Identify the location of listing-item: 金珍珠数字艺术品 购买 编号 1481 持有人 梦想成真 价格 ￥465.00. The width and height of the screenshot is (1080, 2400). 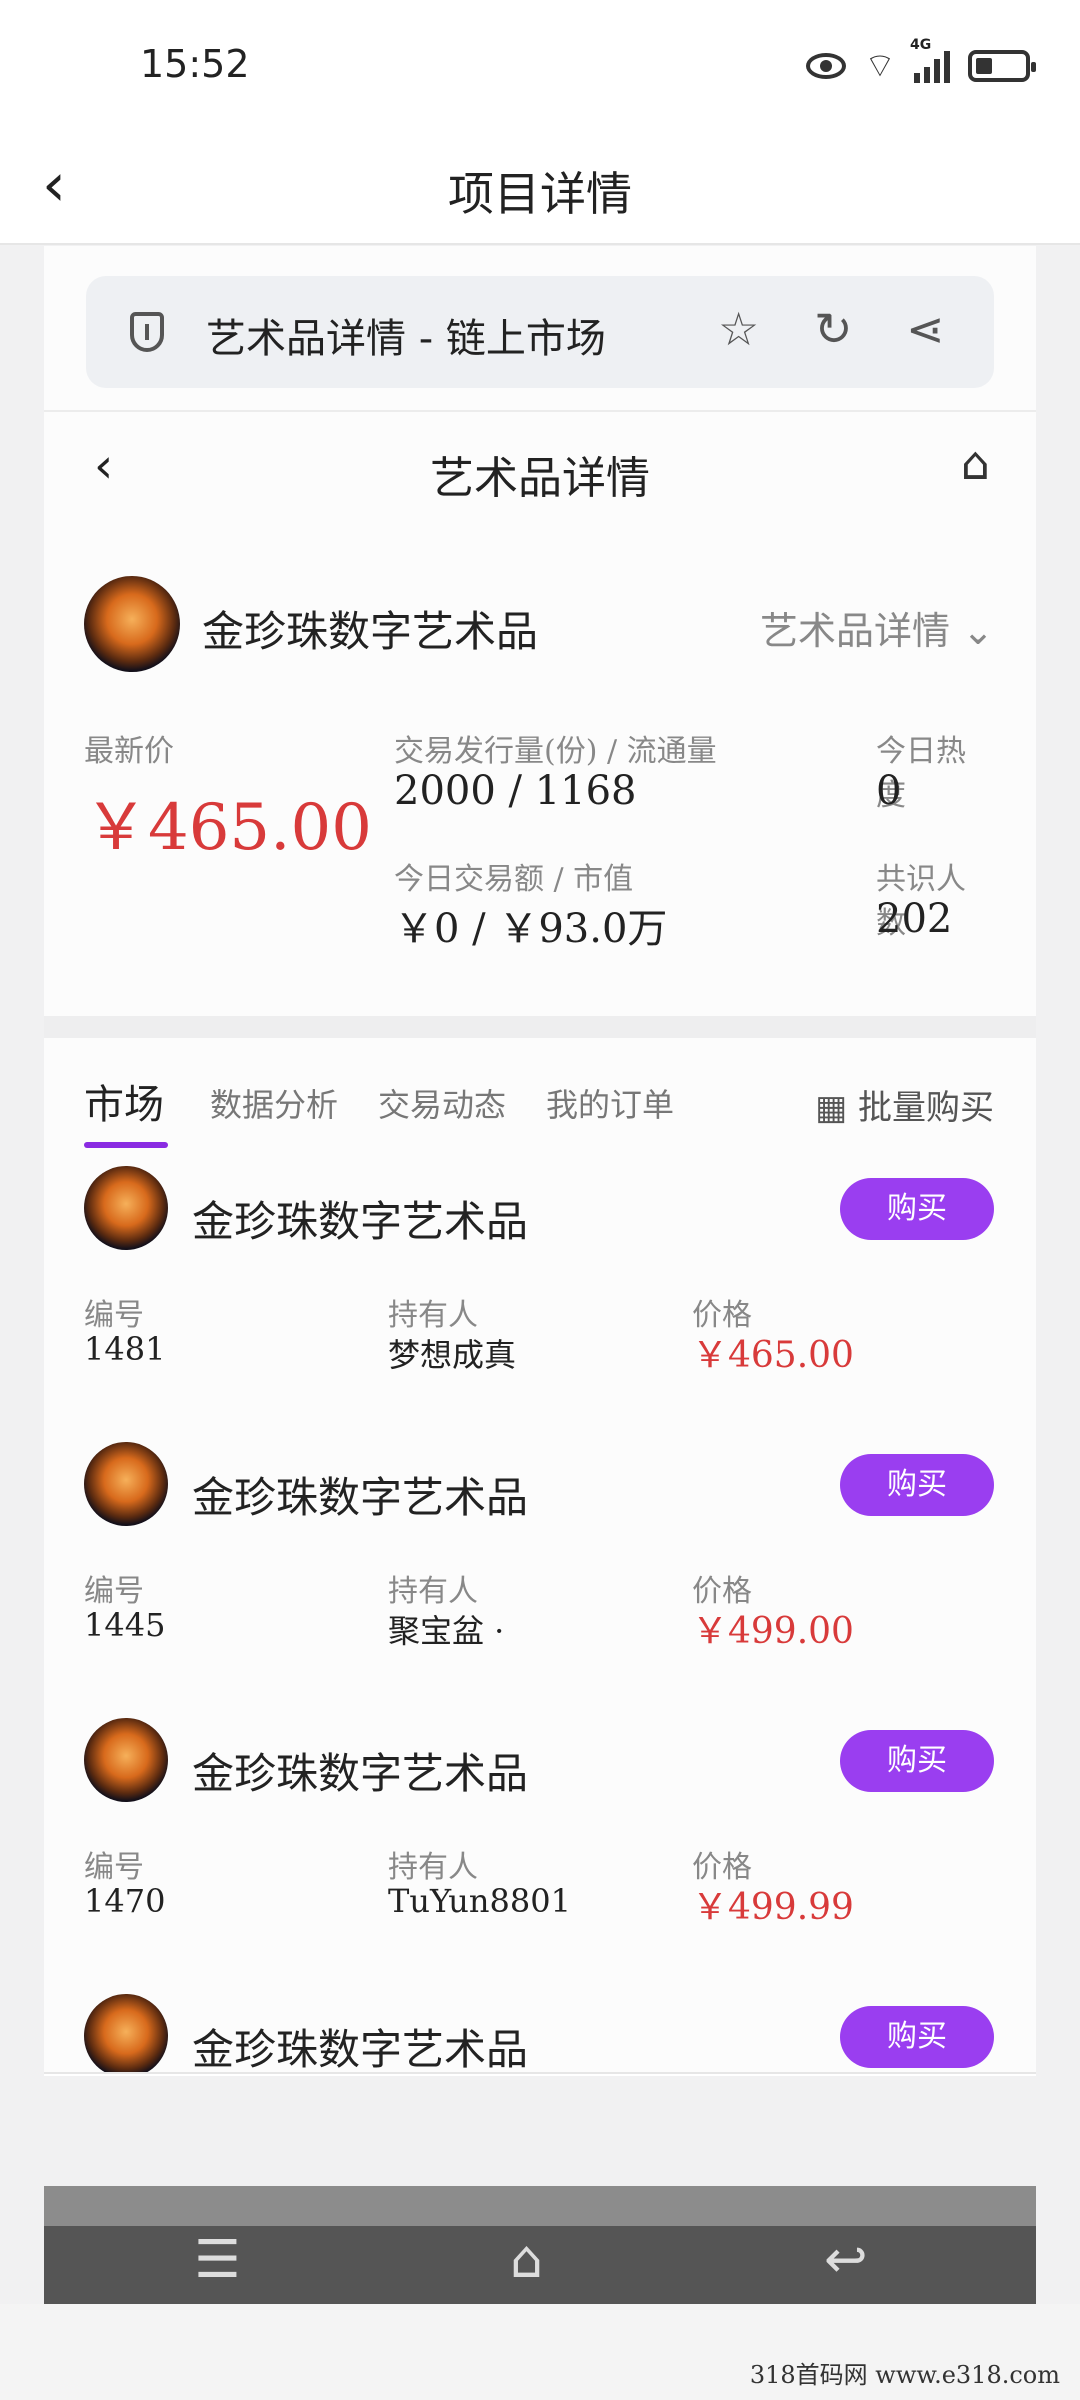
(539, 1301).